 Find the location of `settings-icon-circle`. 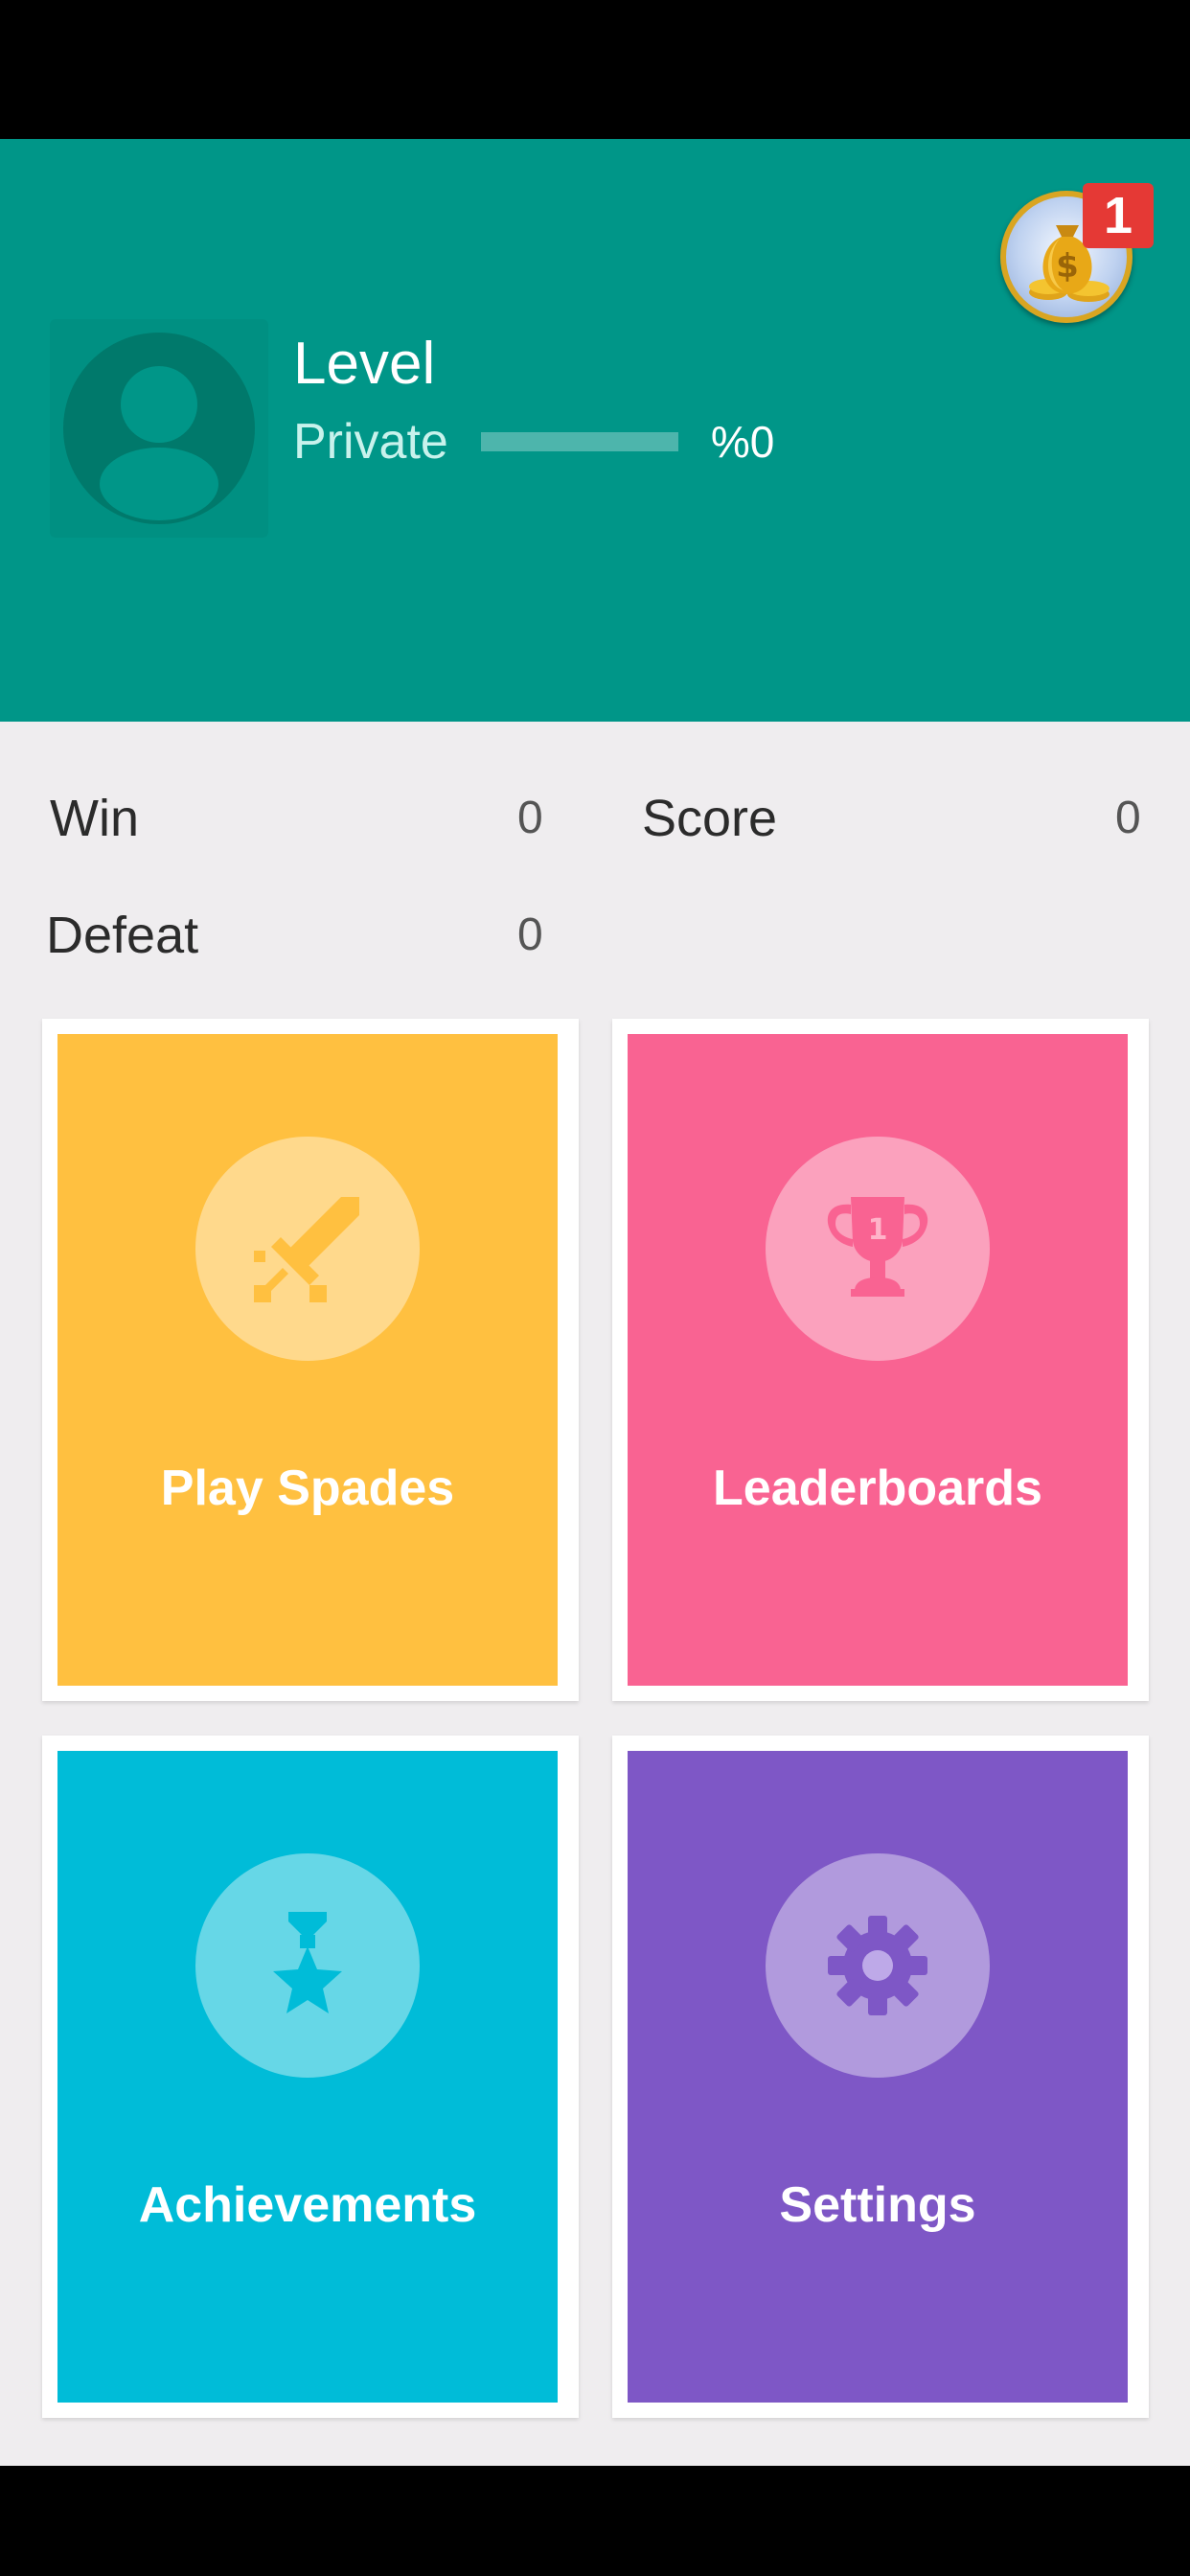

settings-icon-circle is located at coordinates (878, 1966).